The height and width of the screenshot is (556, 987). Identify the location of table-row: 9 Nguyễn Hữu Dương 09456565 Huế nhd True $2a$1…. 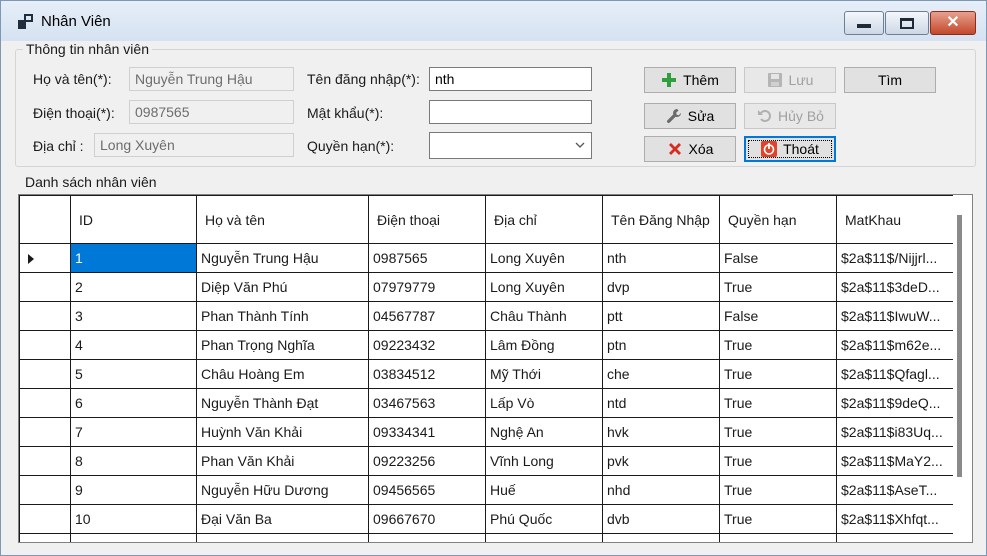
(486, 490).